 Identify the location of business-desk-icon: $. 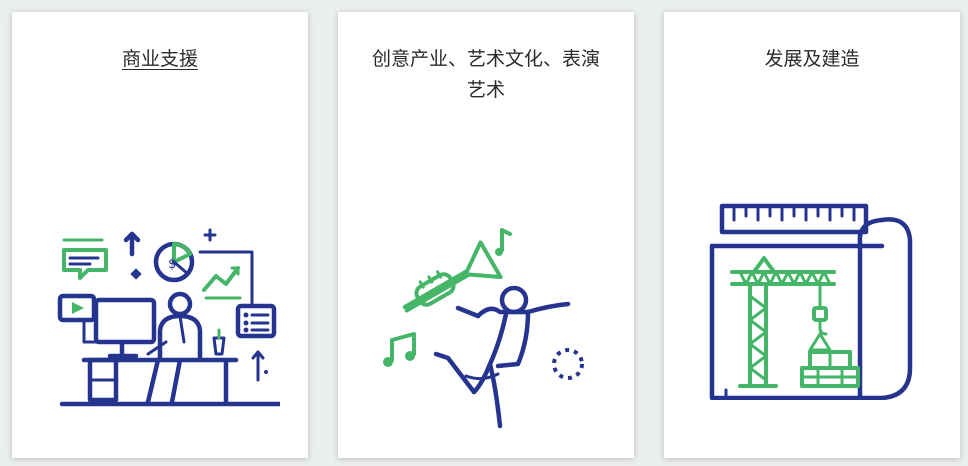
(160, 312).